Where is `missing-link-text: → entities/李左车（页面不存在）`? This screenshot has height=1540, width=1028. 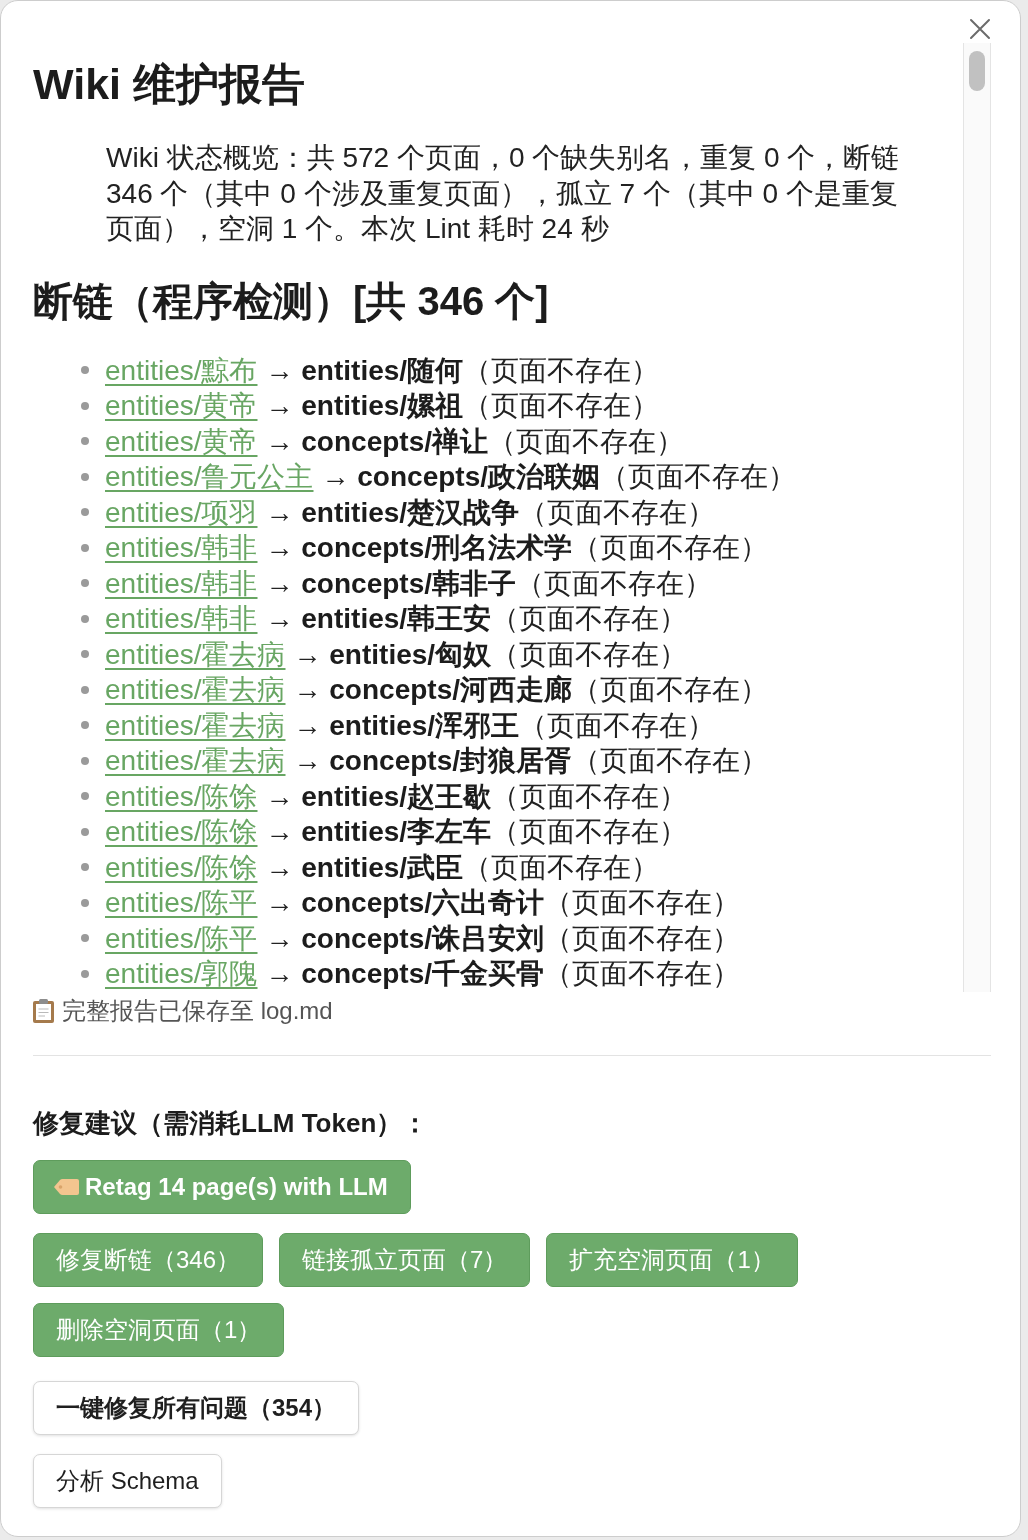
missing-link-text: → entities/李左车（页面不存在） is located at coordinates (476, 832).